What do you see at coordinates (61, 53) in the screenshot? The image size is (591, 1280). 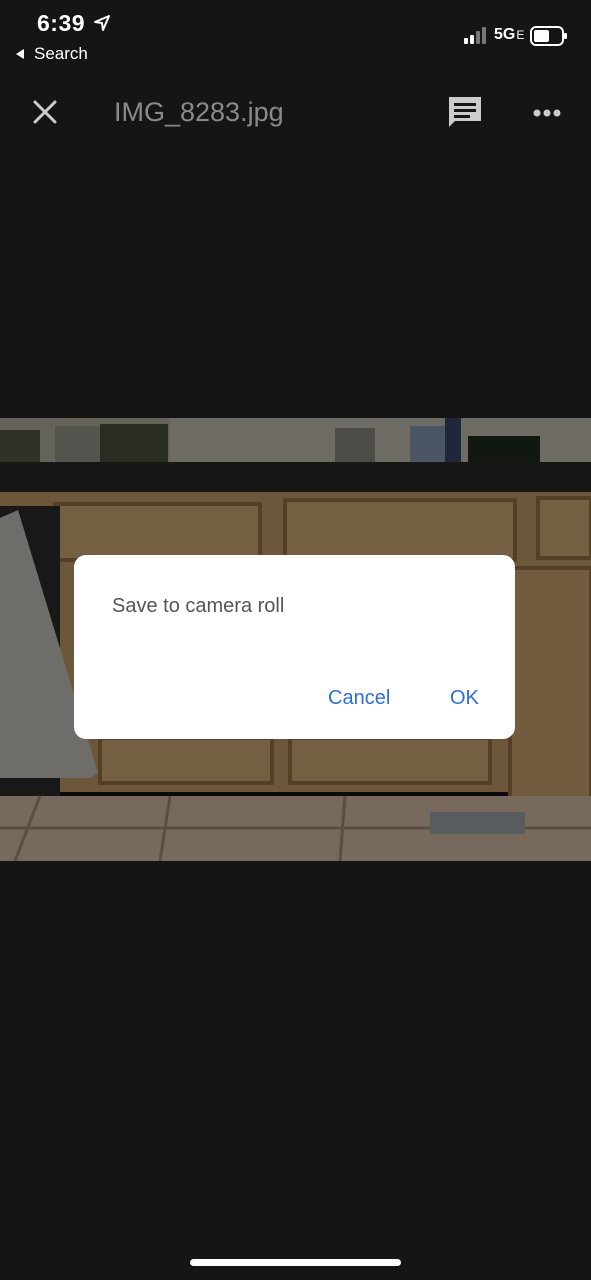 I see `back-search-label: Search` at bounding box center [61, 53].